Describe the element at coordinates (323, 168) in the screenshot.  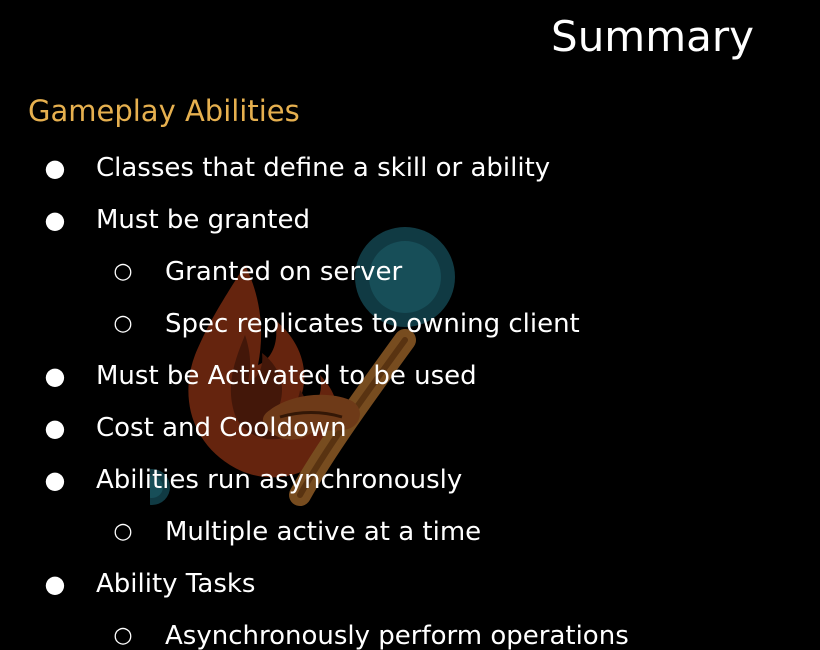
I see `bullet-text: Classes that define a skill or ability` at that location.